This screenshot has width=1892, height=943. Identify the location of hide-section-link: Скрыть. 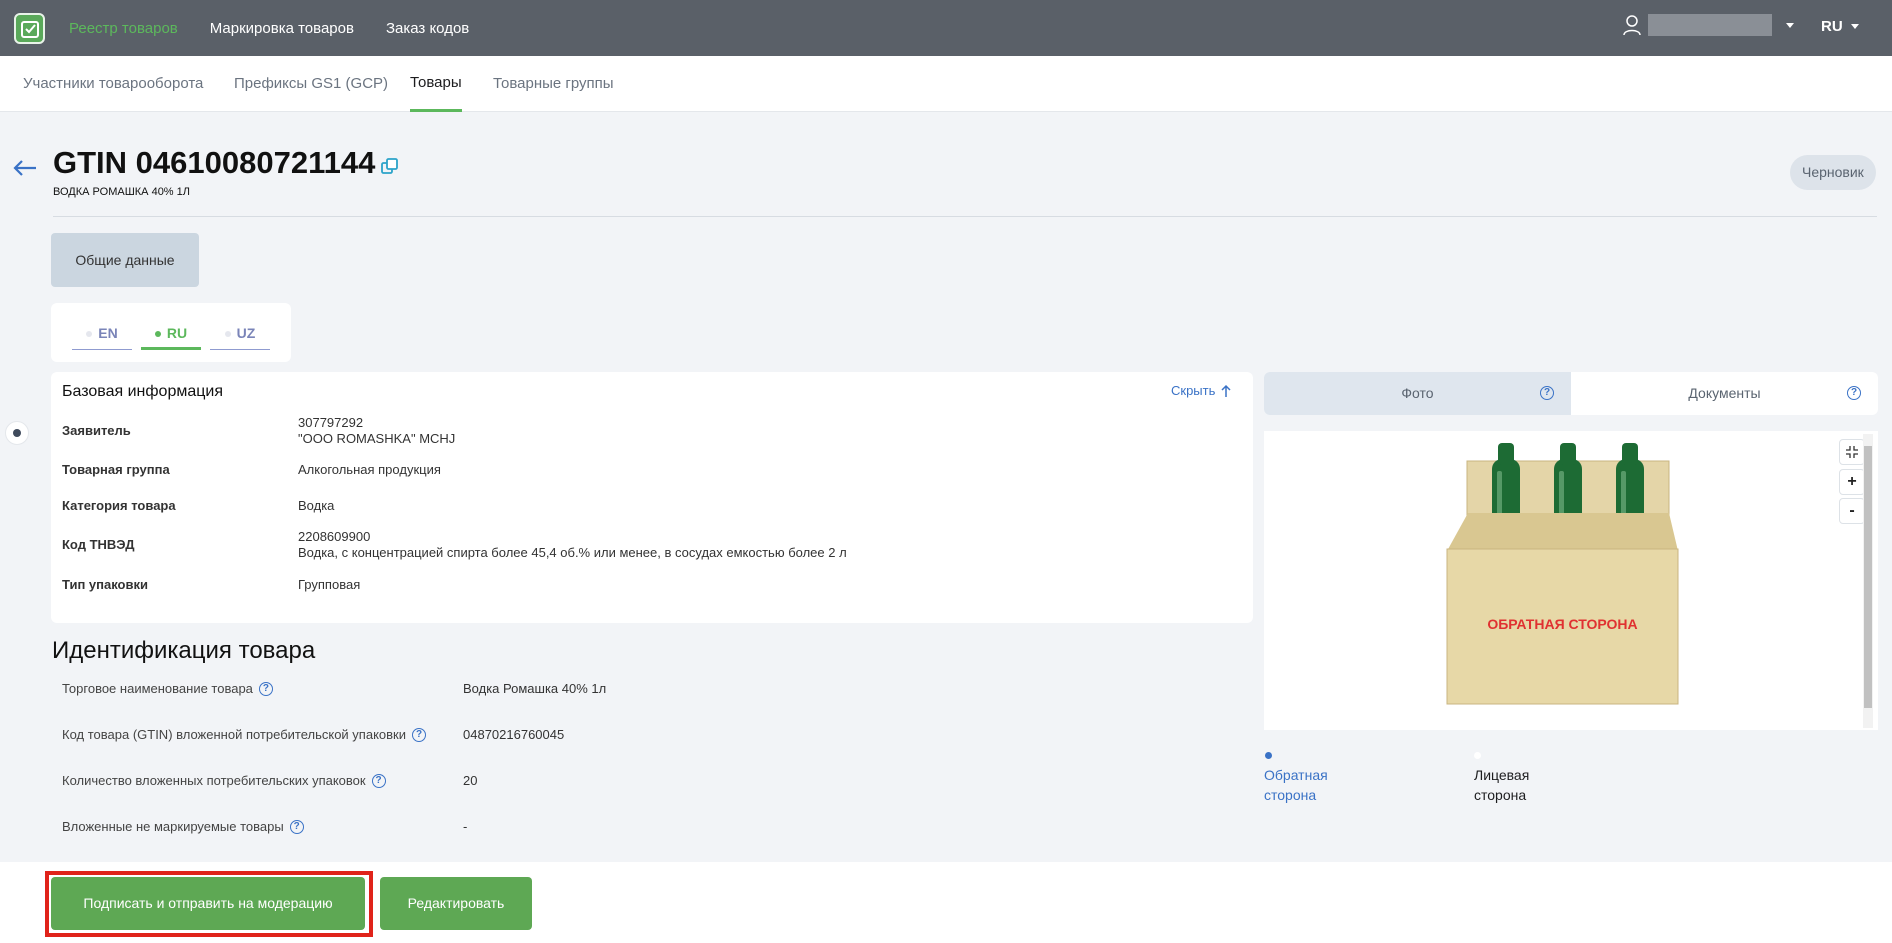
(1201, 390).